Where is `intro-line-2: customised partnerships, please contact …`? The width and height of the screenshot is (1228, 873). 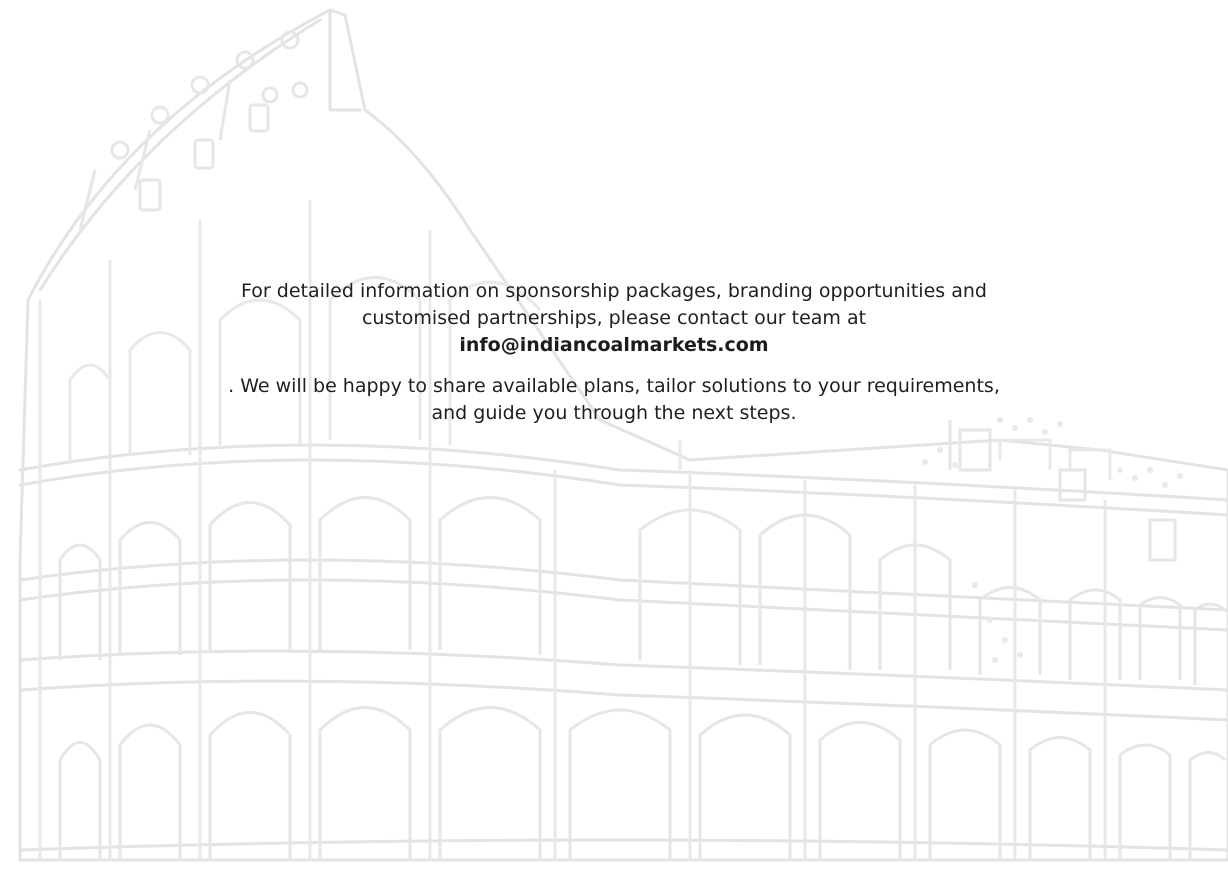 intro-line-2: customised partnerships, please contact … is located at coordinates (614, 318).